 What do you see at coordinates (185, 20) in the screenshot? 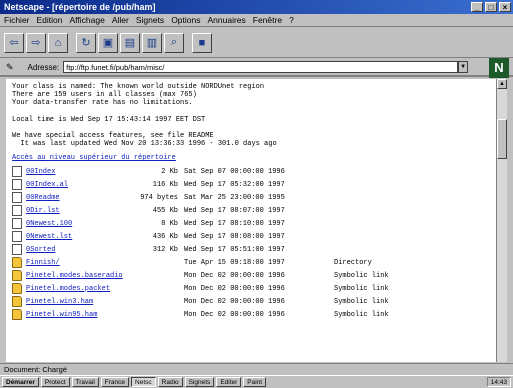
I see `menu-options: Options` at bounding box center [185, 20].